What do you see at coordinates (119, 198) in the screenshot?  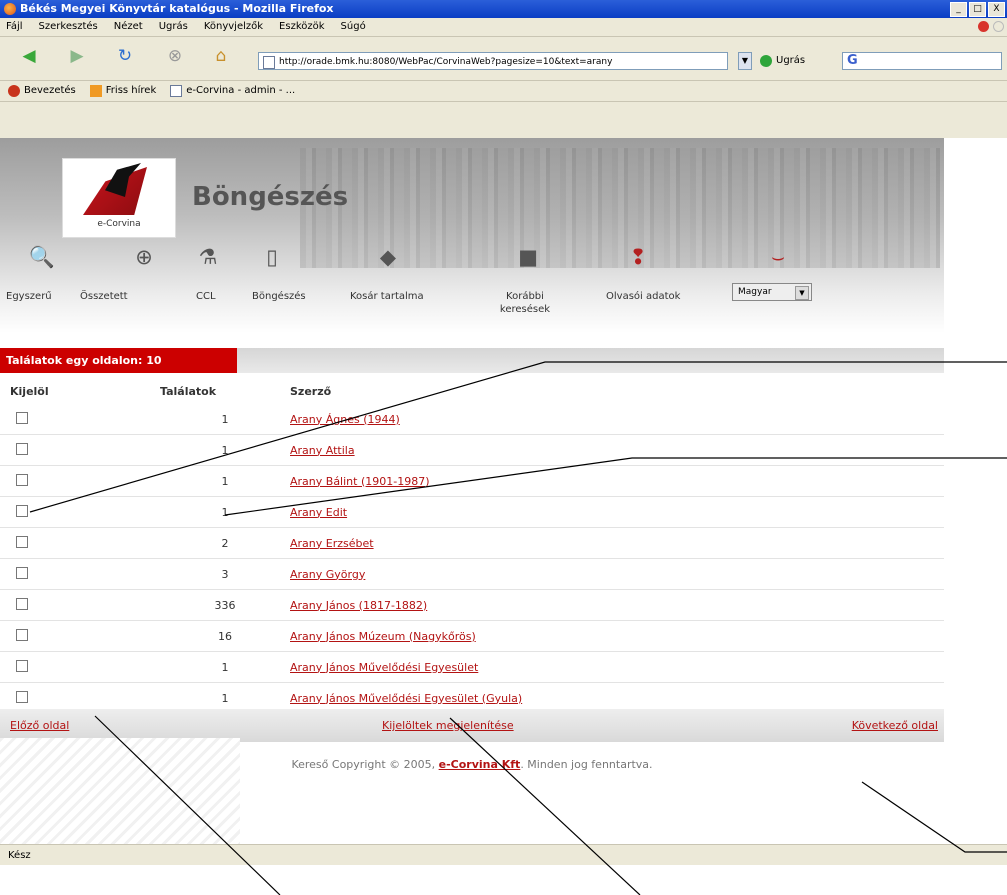 I see `logo: e-Corvina` at bounding box center [119, 198].